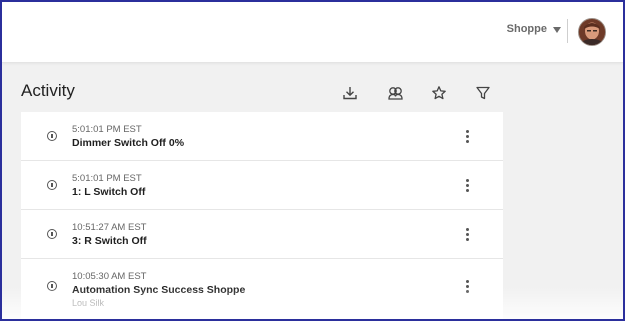 The width and height of the screenshot is (625, 321). What do you see at coordinates (109, 276) in the screenshot?
I see `item-time: 10:05:30 AM EST` at bounding box center [109, 276].